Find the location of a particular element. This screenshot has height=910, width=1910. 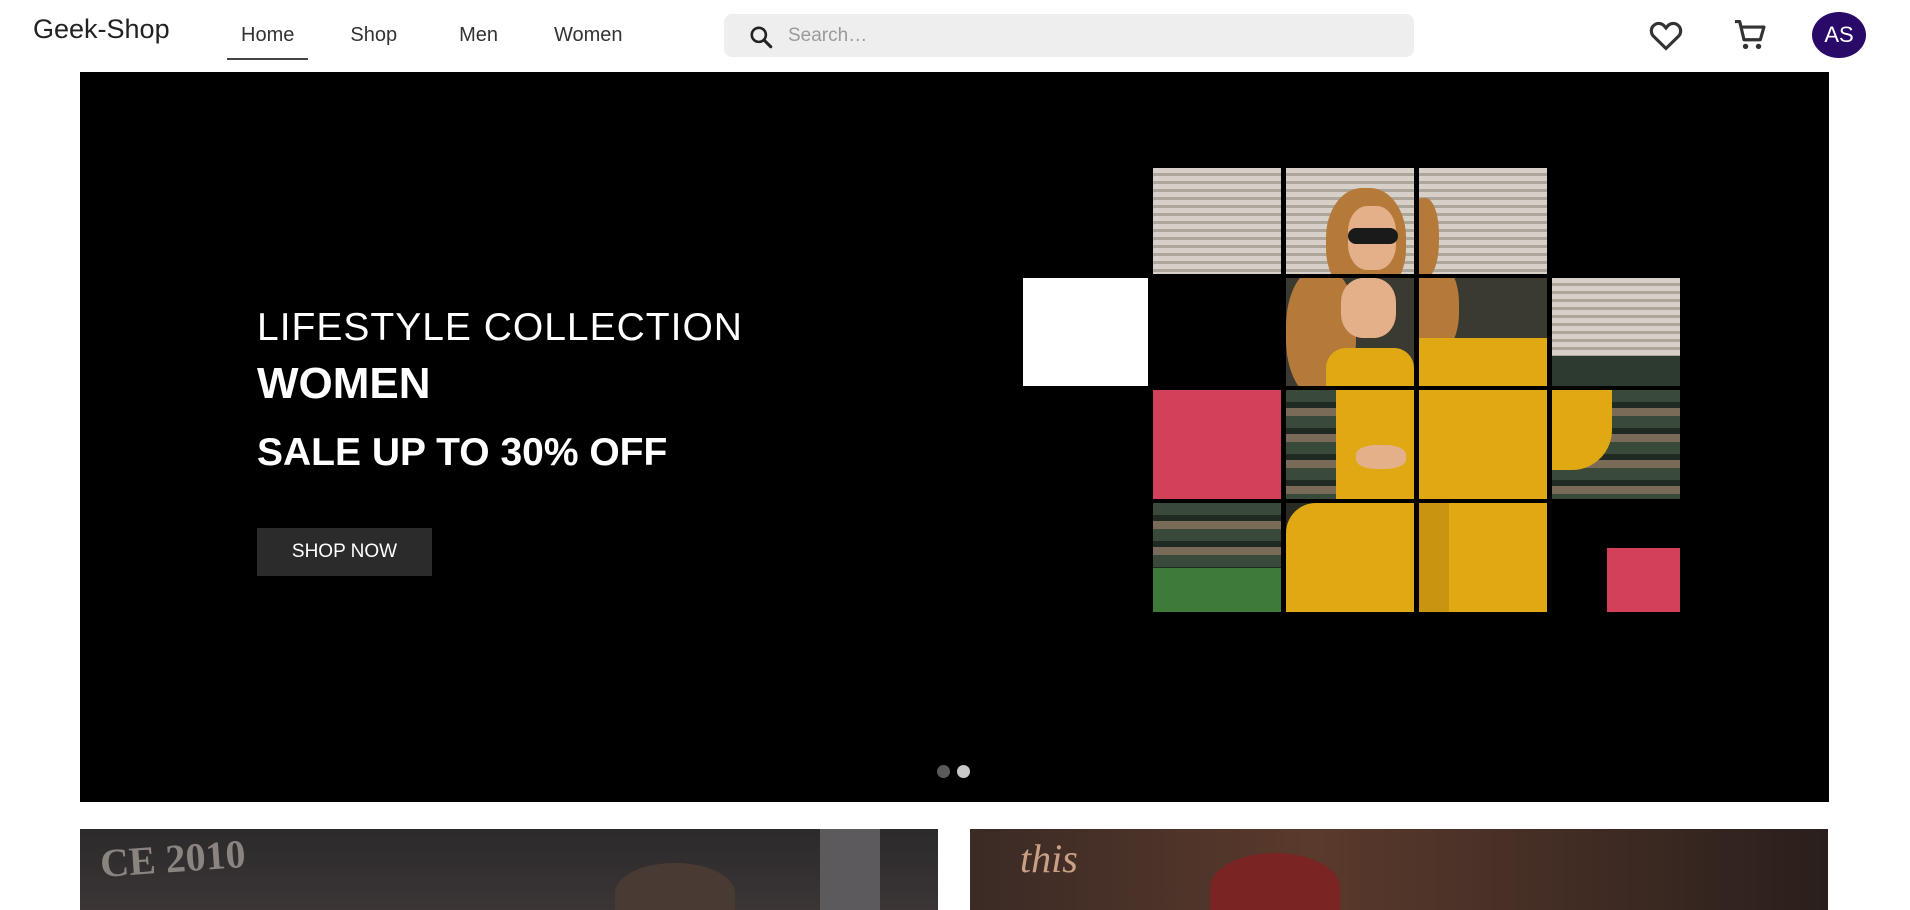

hero-sale-text: SALE UP TO 30% OFF is located at coordinates (462, 452).